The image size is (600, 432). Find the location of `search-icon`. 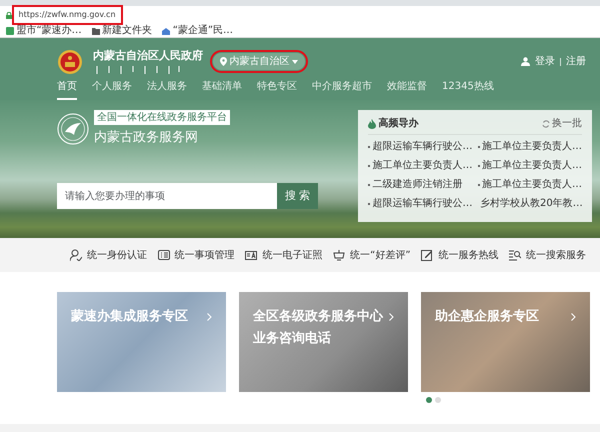

search-icon is located at coordinates (514, 255).